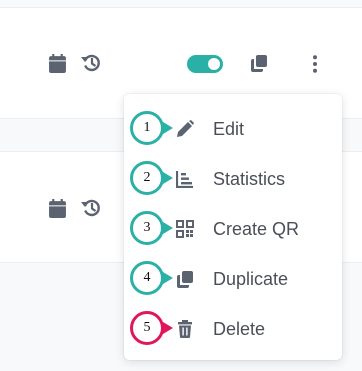  I want to click on menu-item-label: Edit, so click(229, 129).